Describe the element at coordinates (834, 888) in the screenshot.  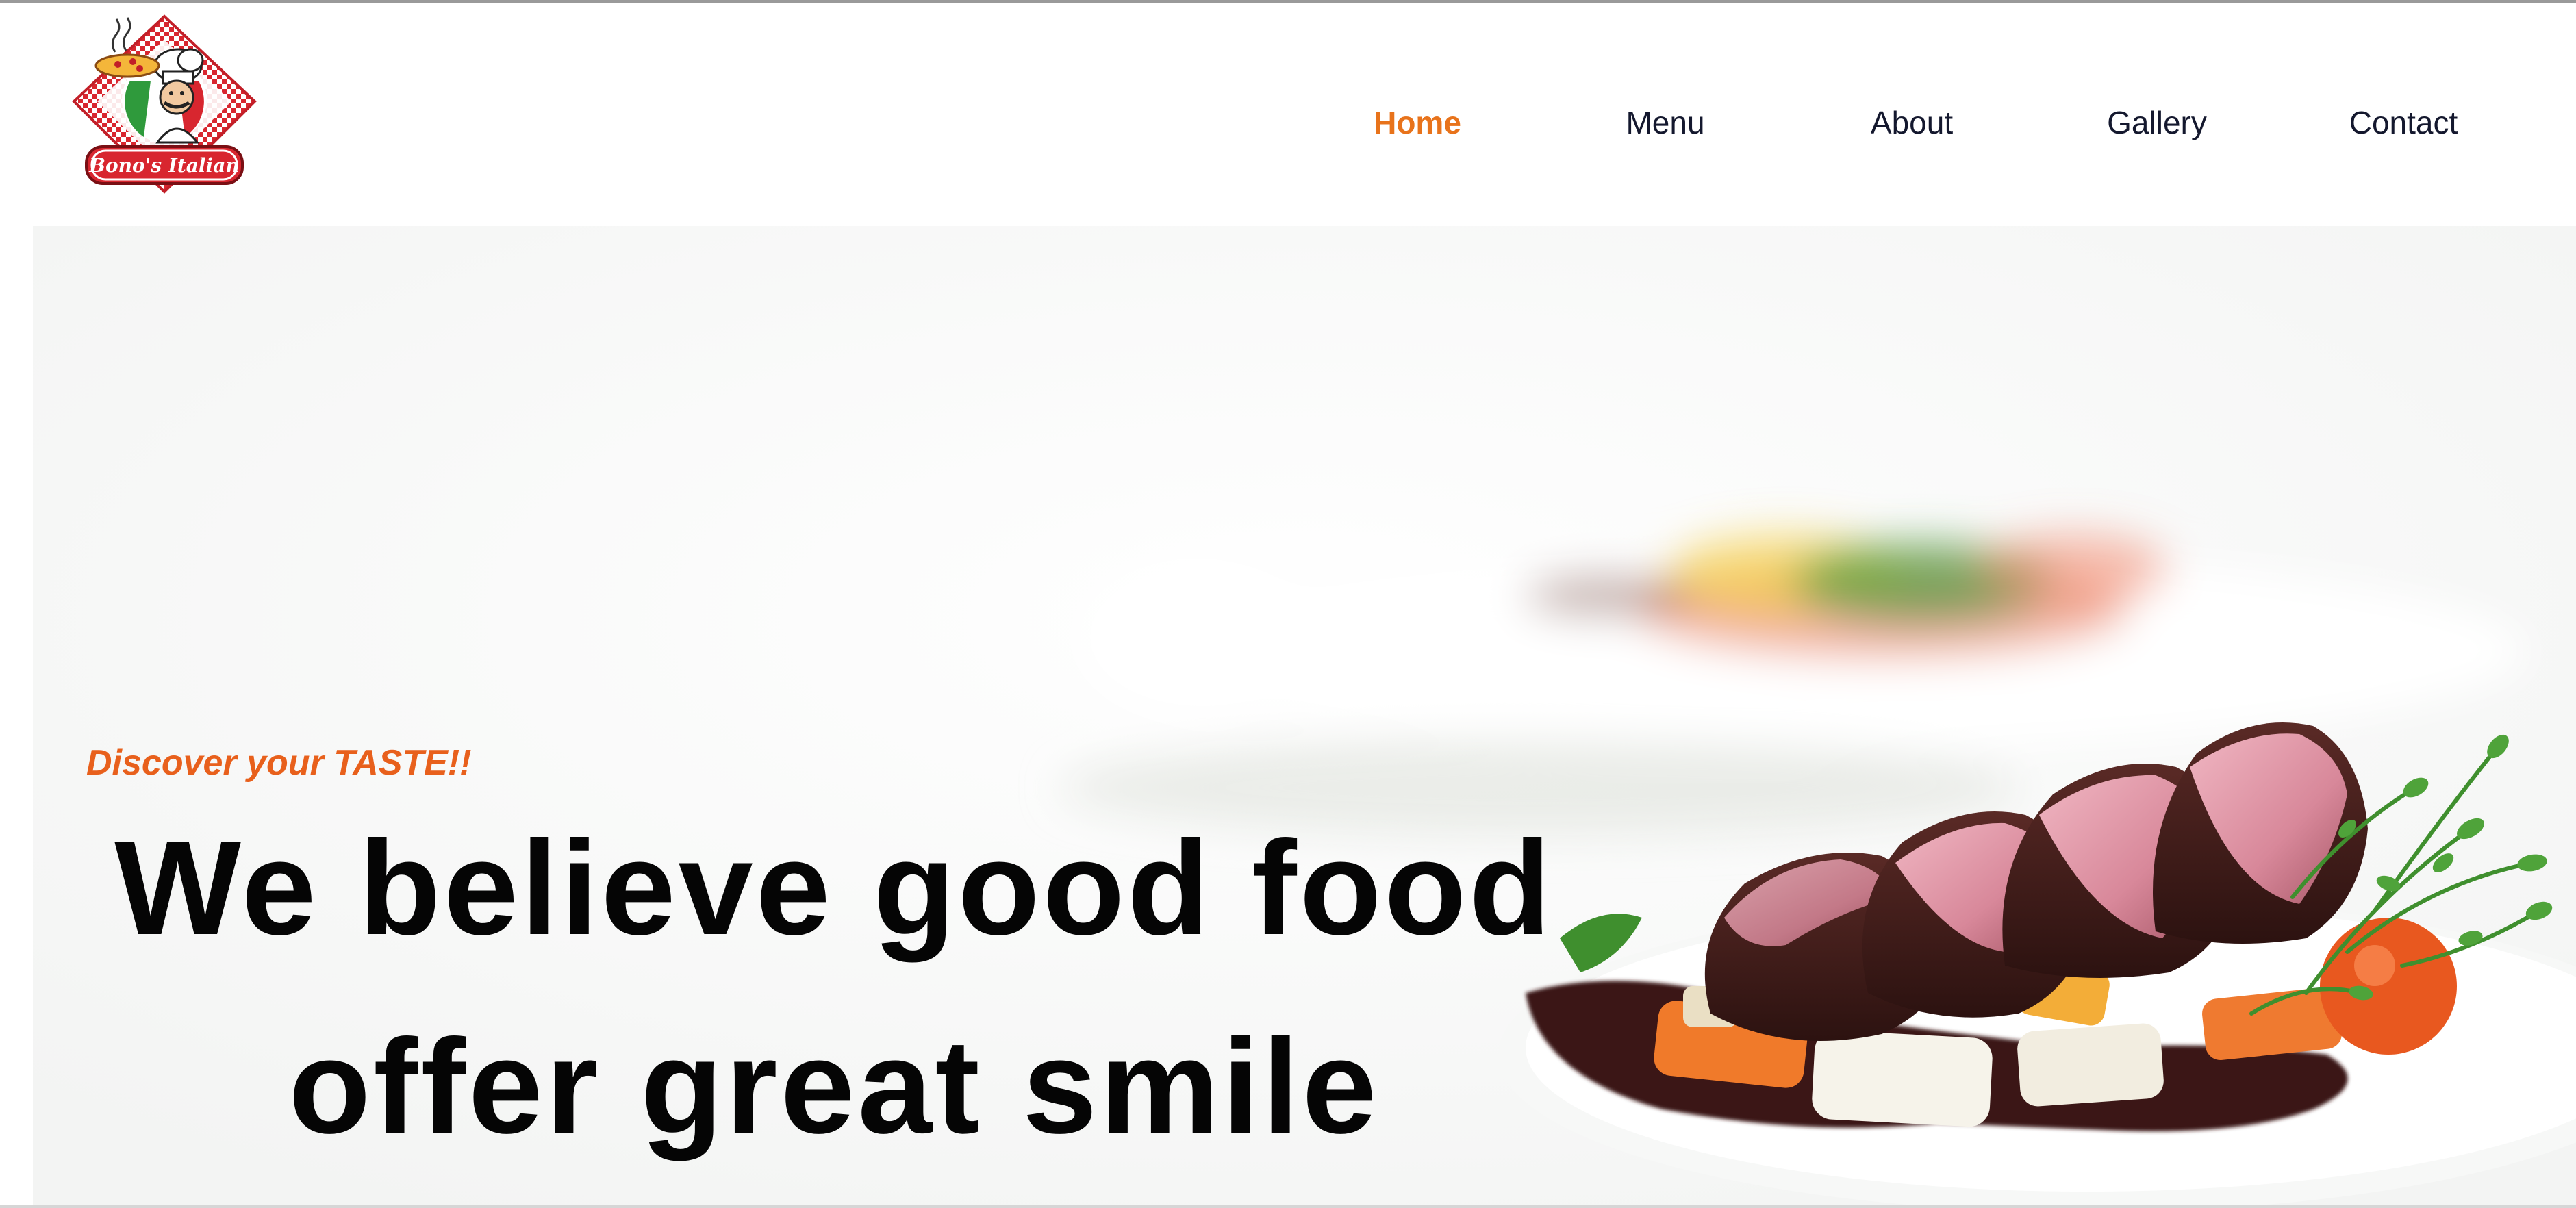
I see `hero-headline-line-1: We believe good food` at that location.